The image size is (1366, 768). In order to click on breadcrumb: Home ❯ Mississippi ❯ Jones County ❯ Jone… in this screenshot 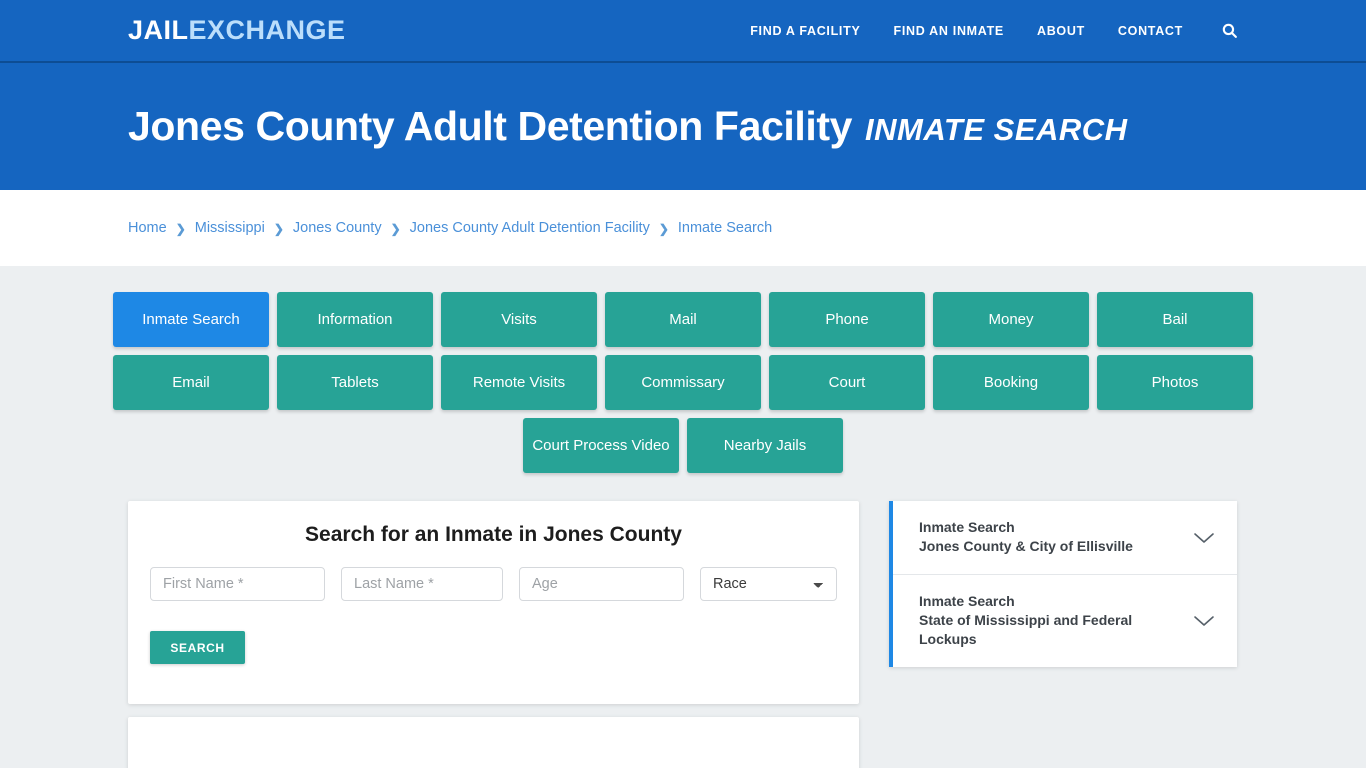, I will do `click(450, 228)`.